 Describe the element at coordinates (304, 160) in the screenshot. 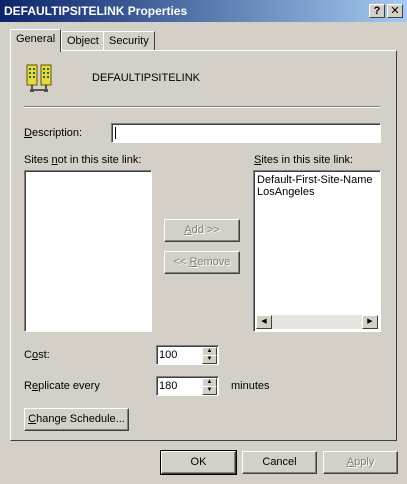

I see `sites-in-label: Sites in this site link:` at that location.